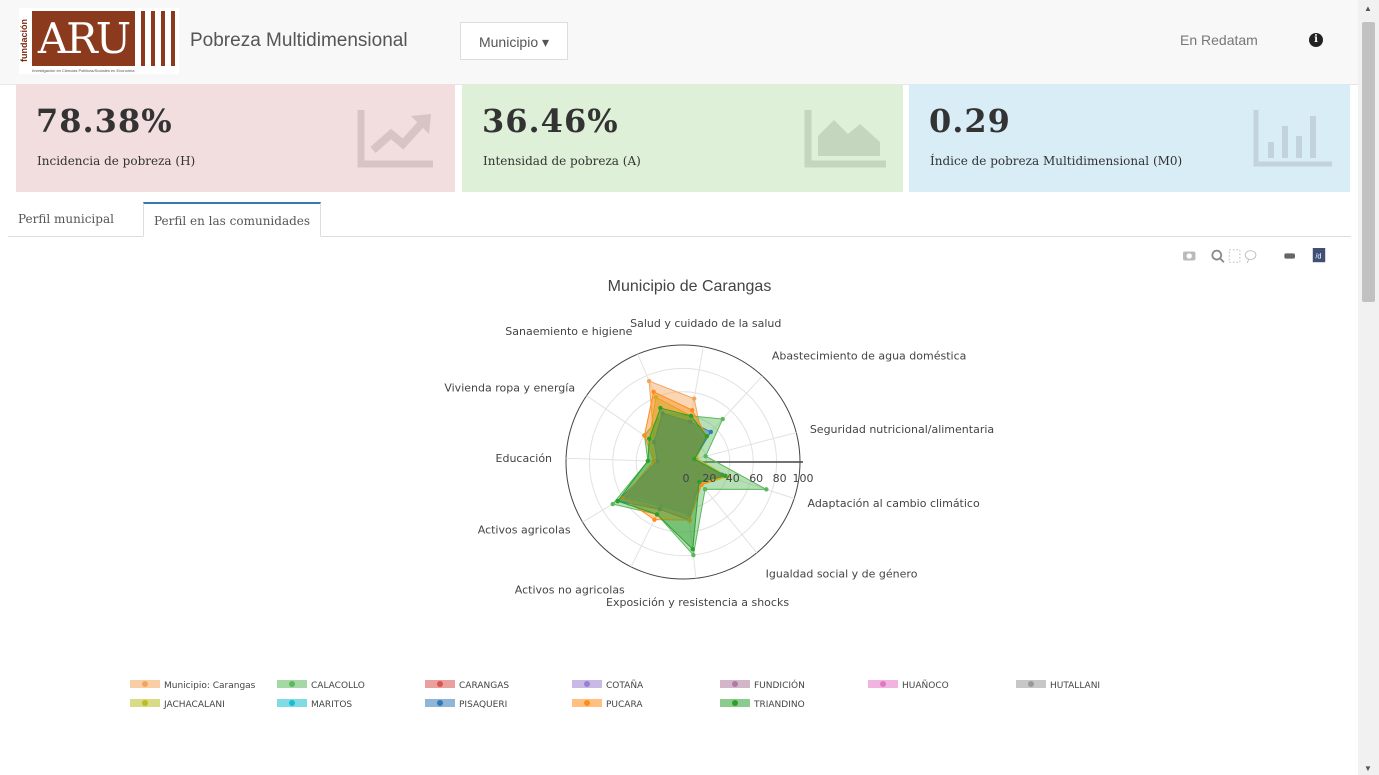  Describe the element at coordinates (803, 478) in the screenshot. I see `radial-tick-label: 100` at that location.